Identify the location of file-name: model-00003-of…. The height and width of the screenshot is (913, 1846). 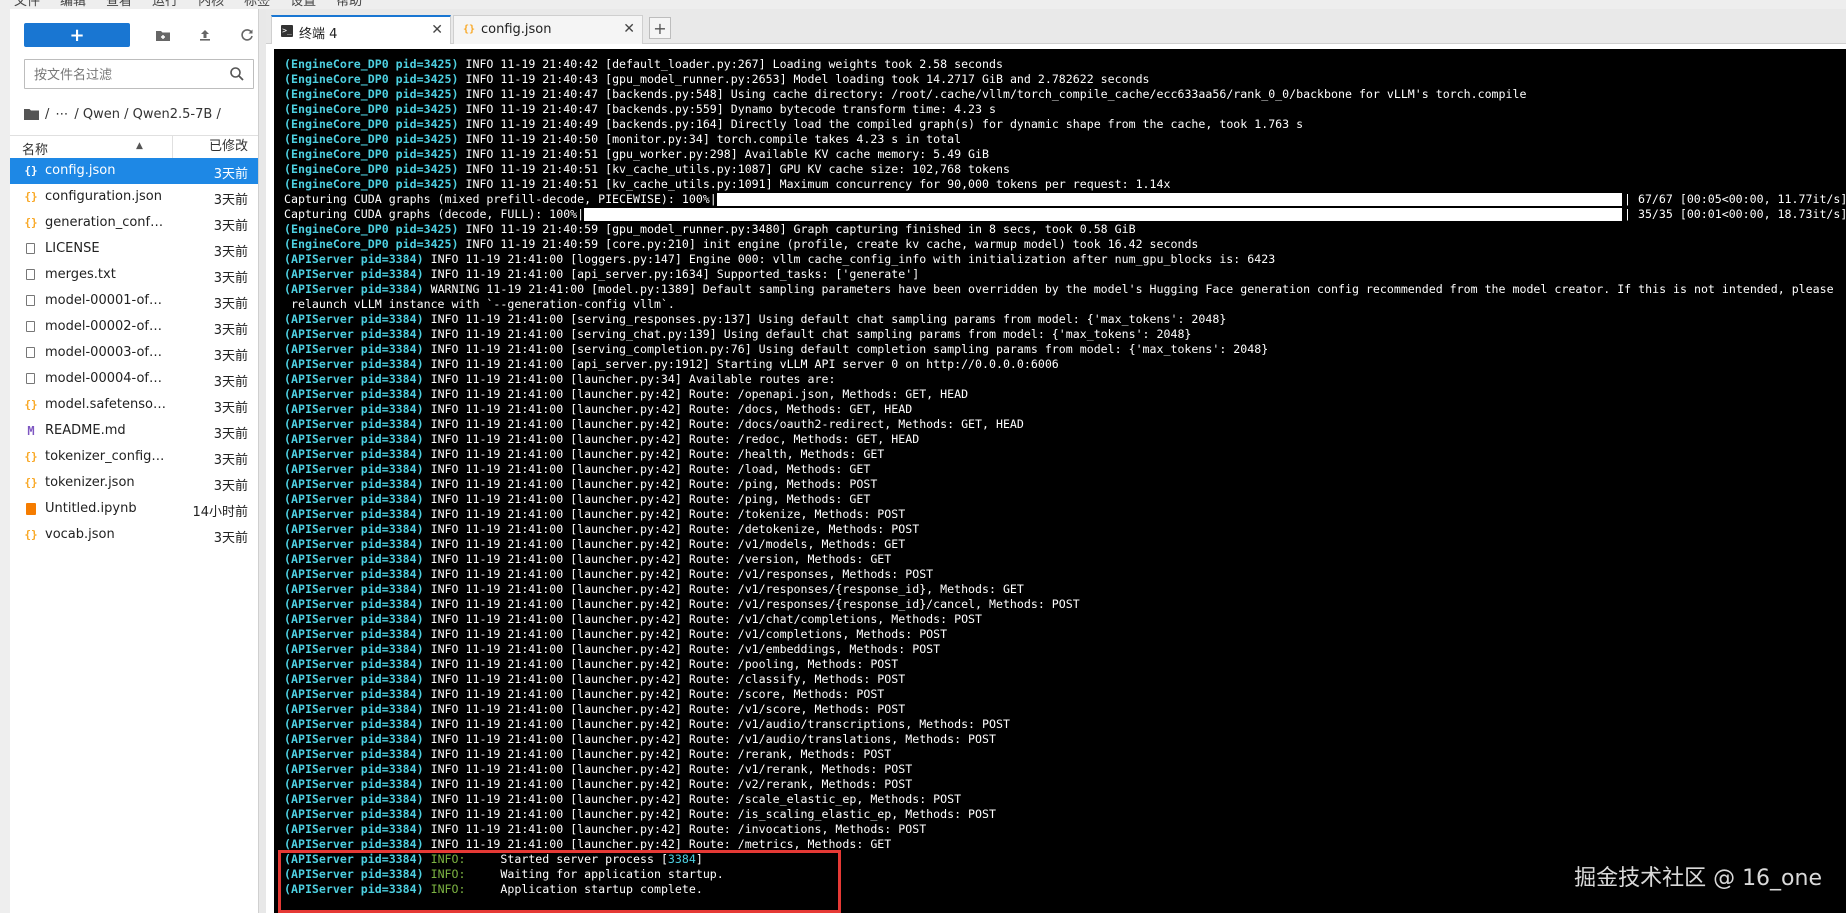
(103, 352).